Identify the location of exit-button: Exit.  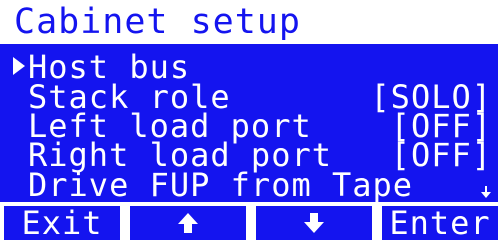
(62, 223).